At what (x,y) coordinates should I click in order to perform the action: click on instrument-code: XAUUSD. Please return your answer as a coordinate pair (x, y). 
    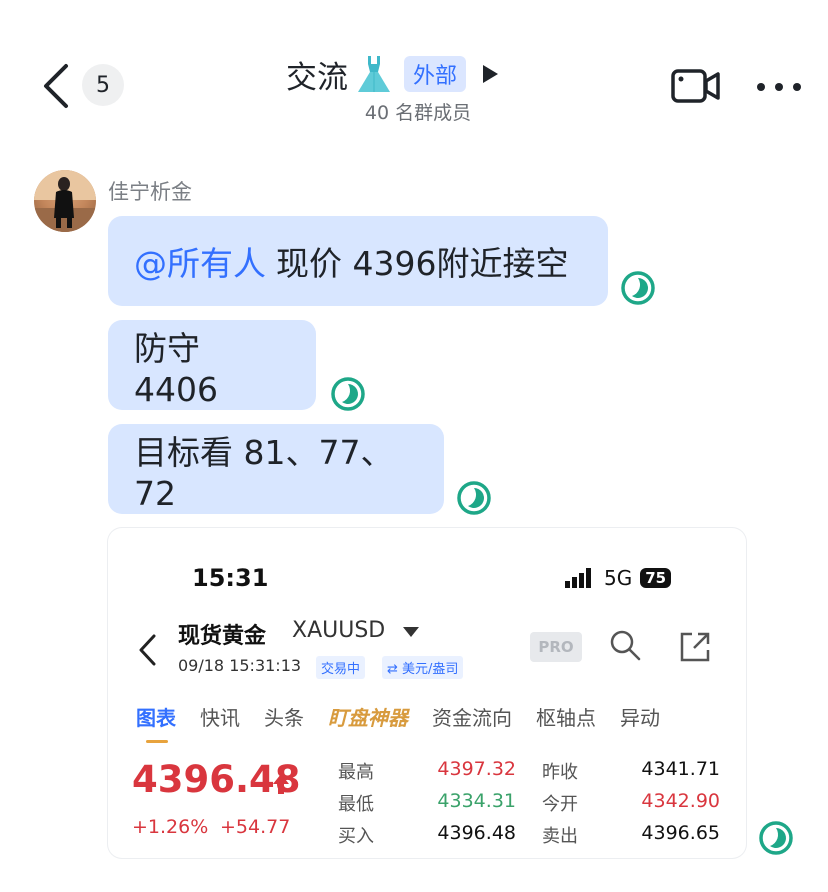
    Looking at the image, I should click on (339, 630).